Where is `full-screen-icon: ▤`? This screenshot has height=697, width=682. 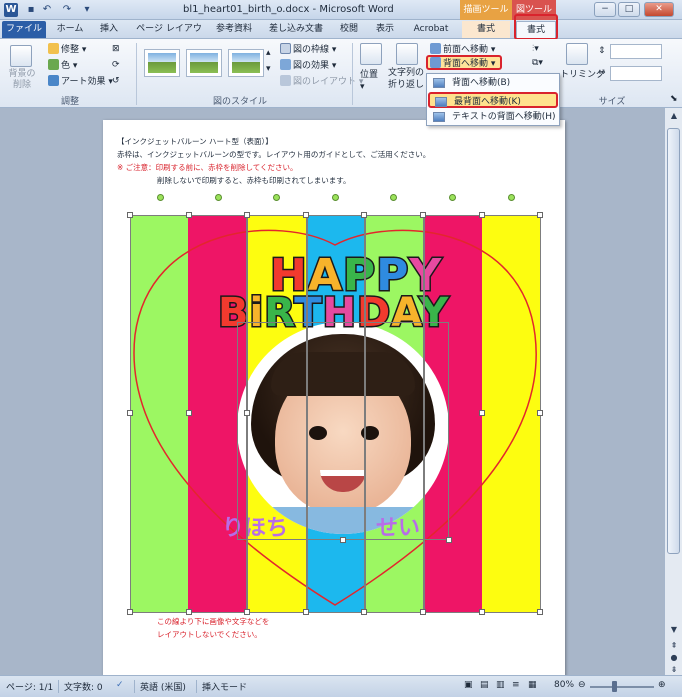
full-screen-icon: ▤ is located at coordinates (484, 685).